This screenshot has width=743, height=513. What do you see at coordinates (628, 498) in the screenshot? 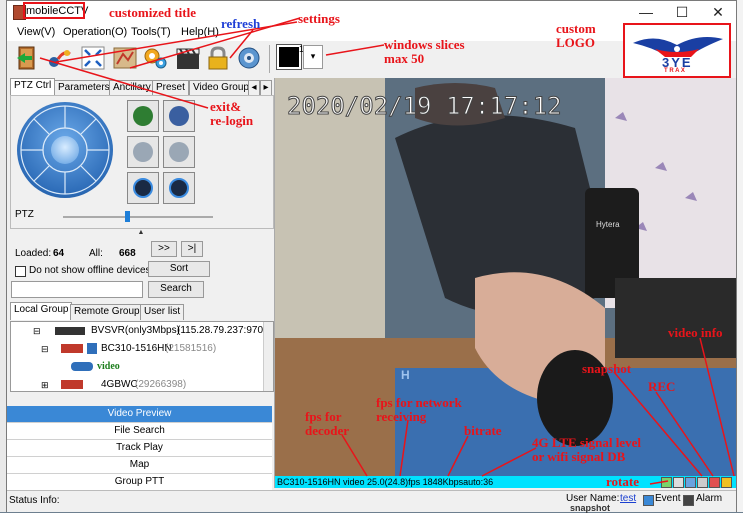
I see `user-name-value: test` at bounding box center [628, 498].